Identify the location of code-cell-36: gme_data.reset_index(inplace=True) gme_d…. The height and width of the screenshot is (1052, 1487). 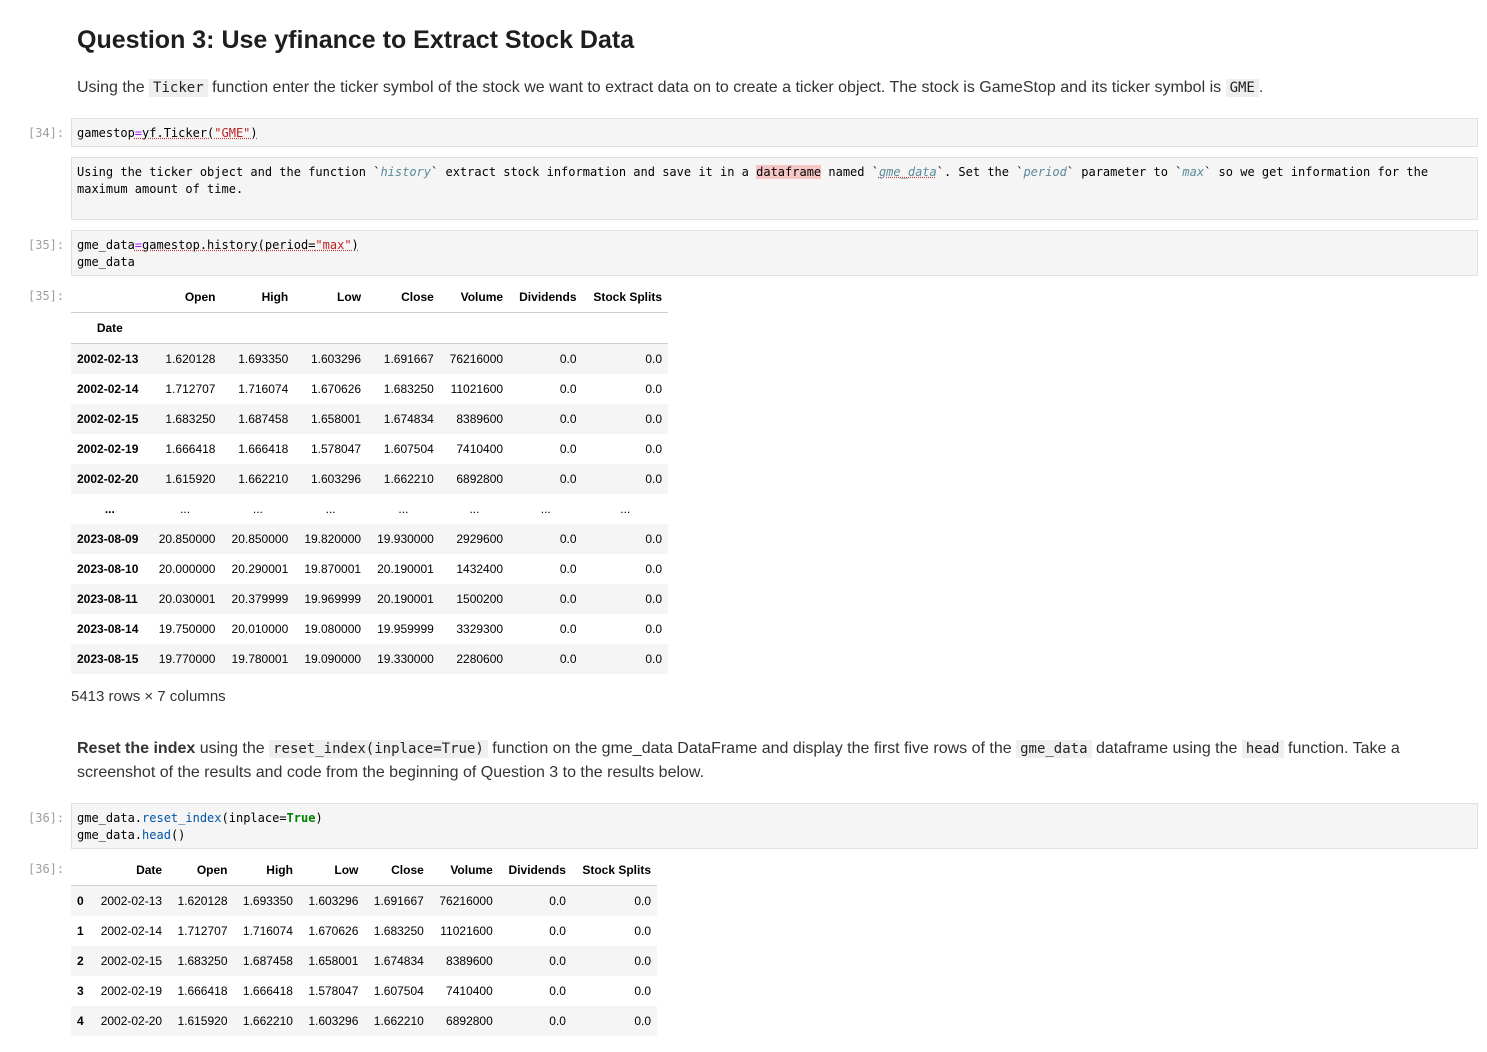
(774, 826).